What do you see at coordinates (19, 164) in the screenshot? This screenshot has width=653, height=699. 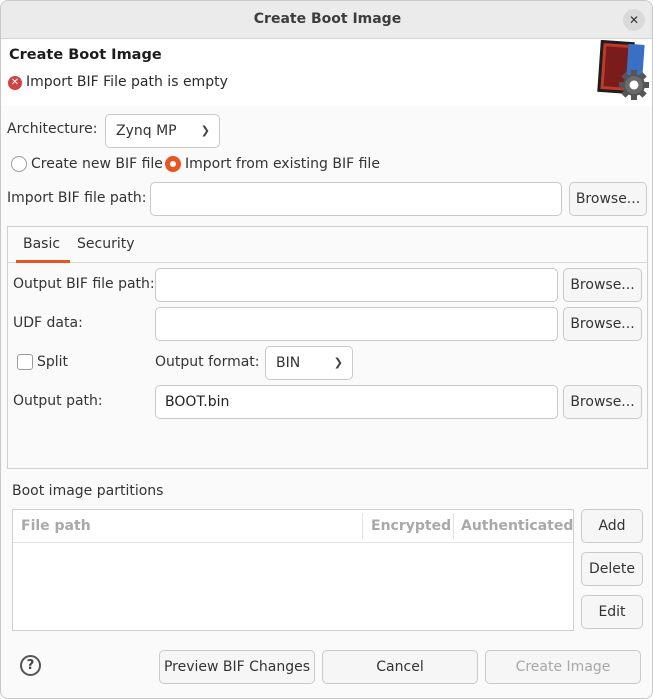 I see `create-new-bif-radio` at bounding box center [19, 164].